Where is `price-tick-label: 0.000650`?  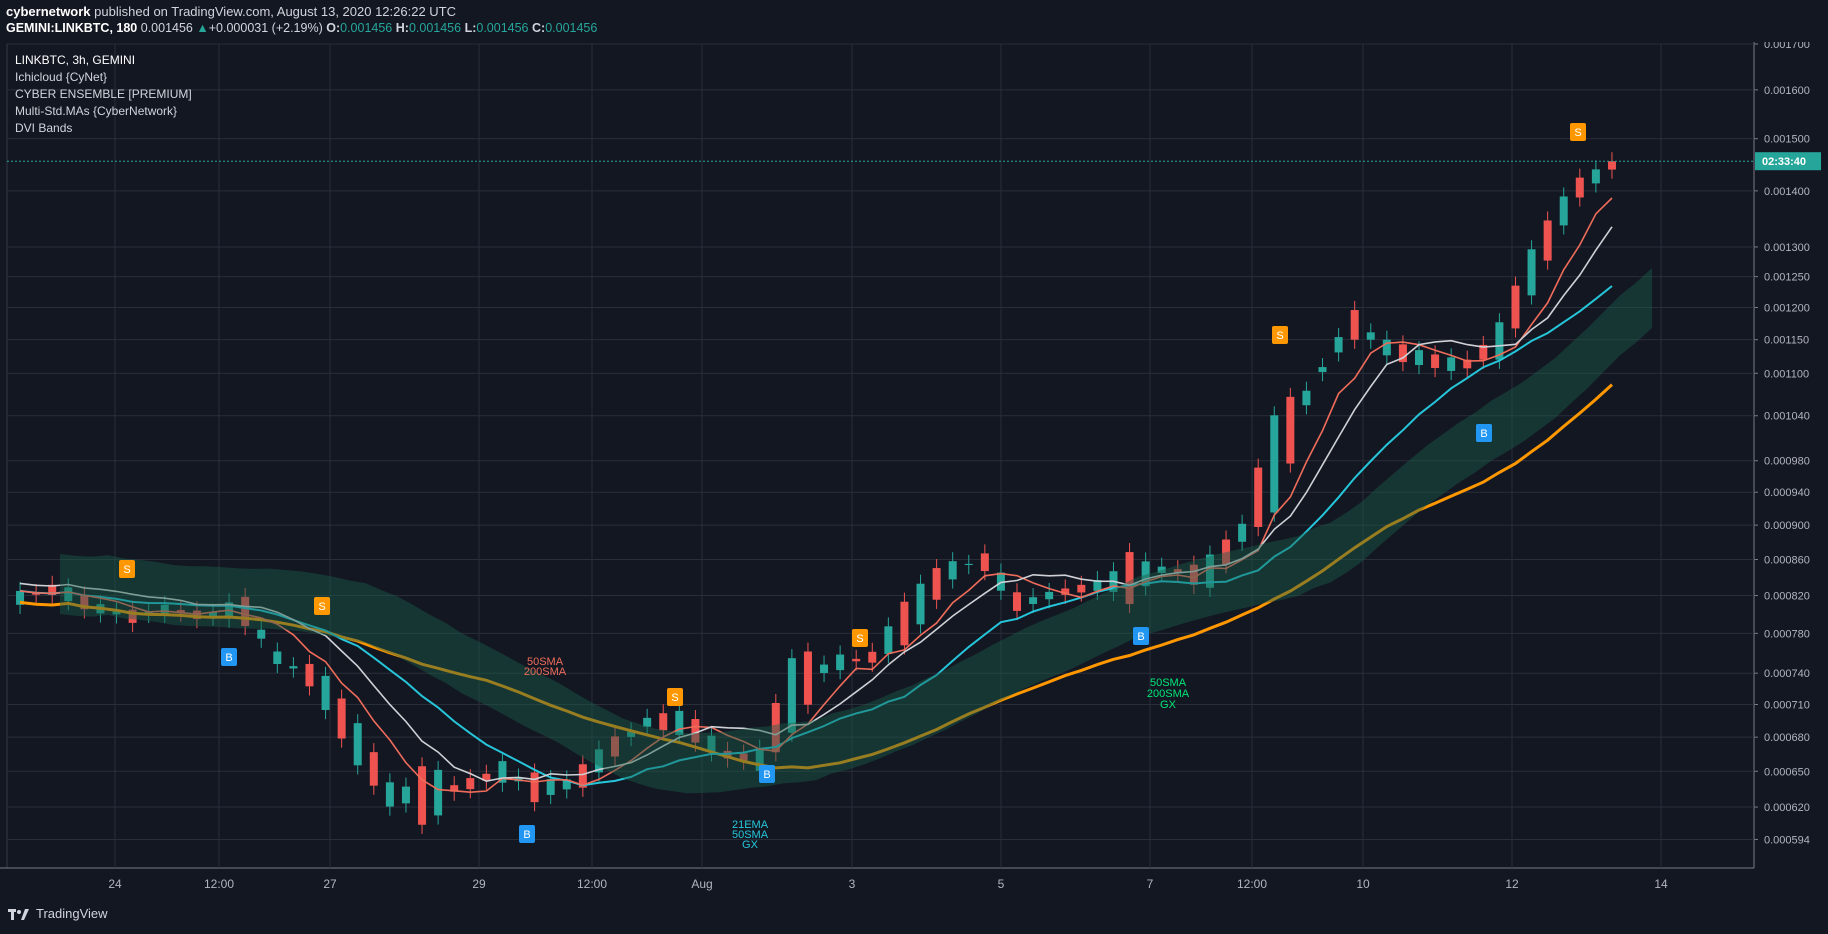
price-tick-label: 0.000650 is located at coordinates (1787, 772).